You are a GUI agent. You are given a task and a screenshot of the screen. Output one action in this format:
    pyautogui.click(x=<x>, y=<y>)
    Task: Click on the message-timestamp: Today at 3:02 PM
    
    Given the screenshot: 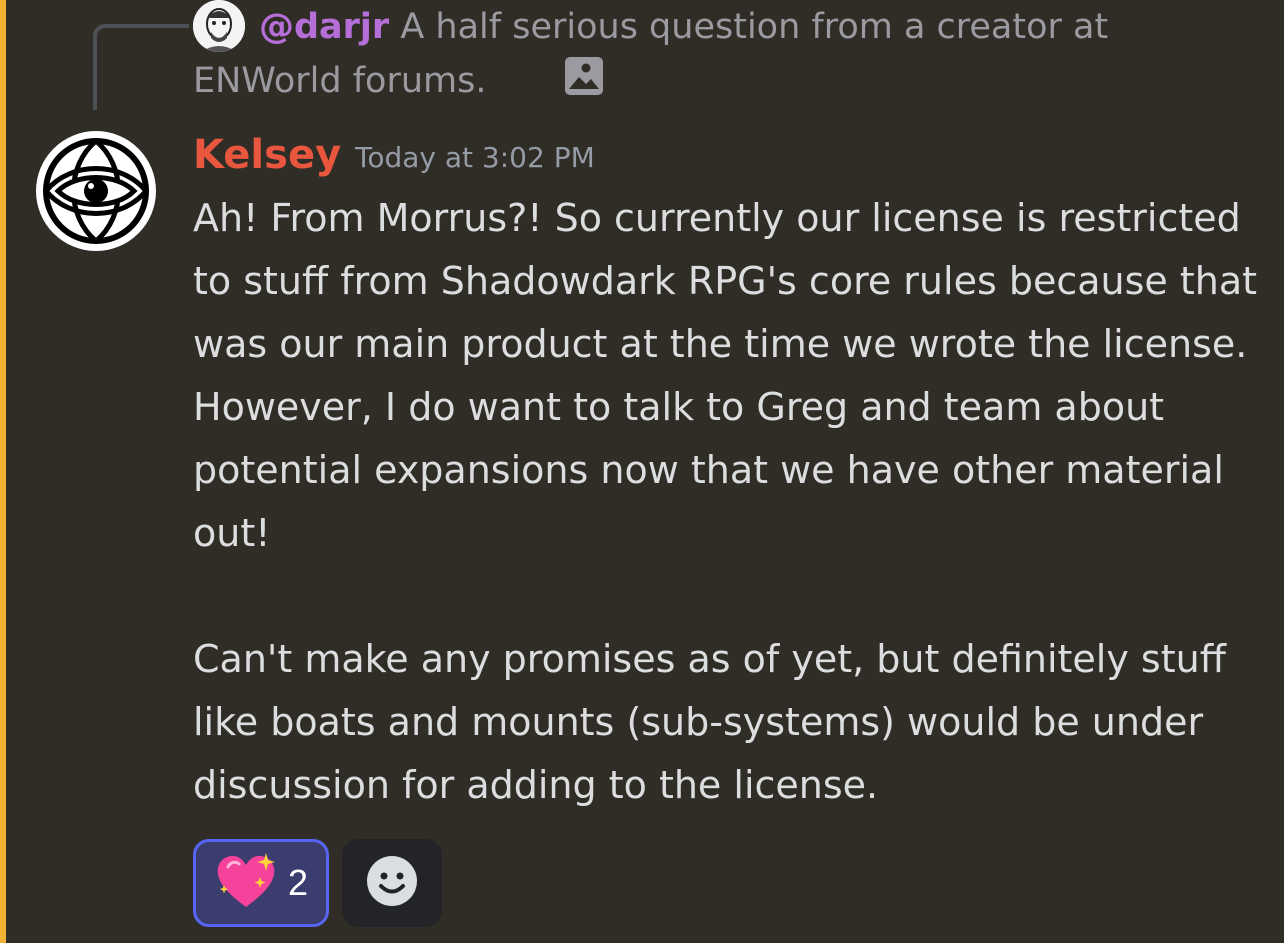 What is the action you would take?
    pyautogui.click(x=475, y=158)
    